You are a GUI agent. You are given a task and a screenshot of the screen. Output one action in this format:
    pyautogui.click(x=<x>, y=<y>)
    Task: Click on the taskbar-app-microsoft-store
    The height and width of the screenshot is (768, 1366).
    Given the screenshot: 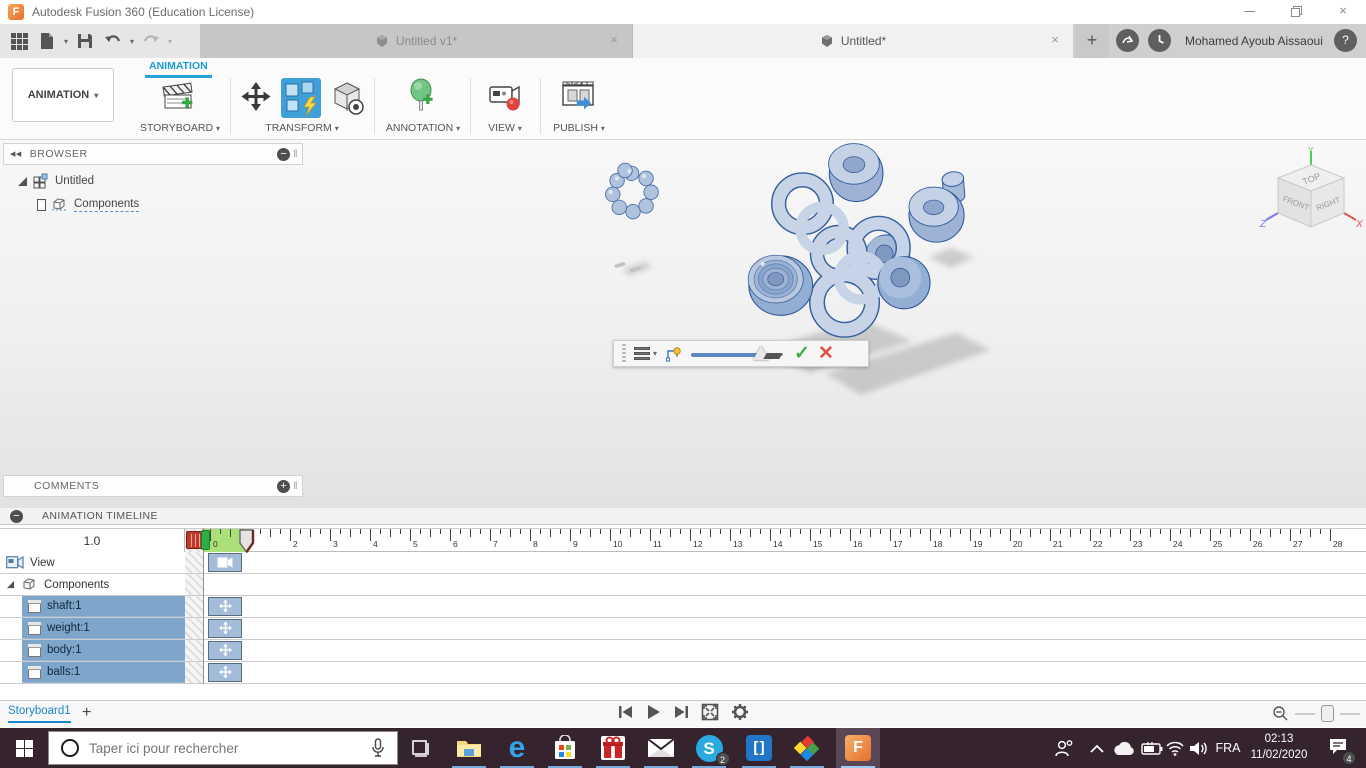 What is the action you would take?
    pyautogui.click(x=565, y=748)
    